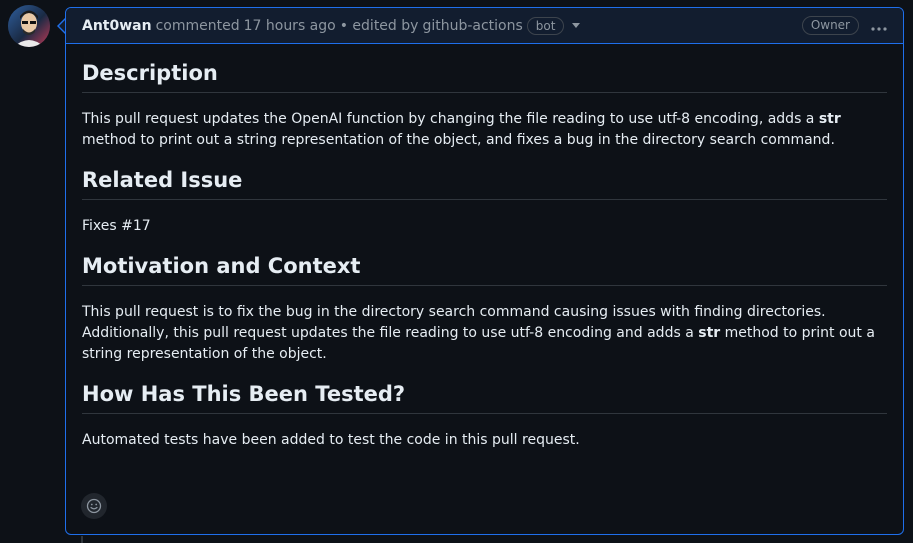  Describe the element at coordinates (484, 76) in the screenshot. I see `section-heading: Description` at that location.